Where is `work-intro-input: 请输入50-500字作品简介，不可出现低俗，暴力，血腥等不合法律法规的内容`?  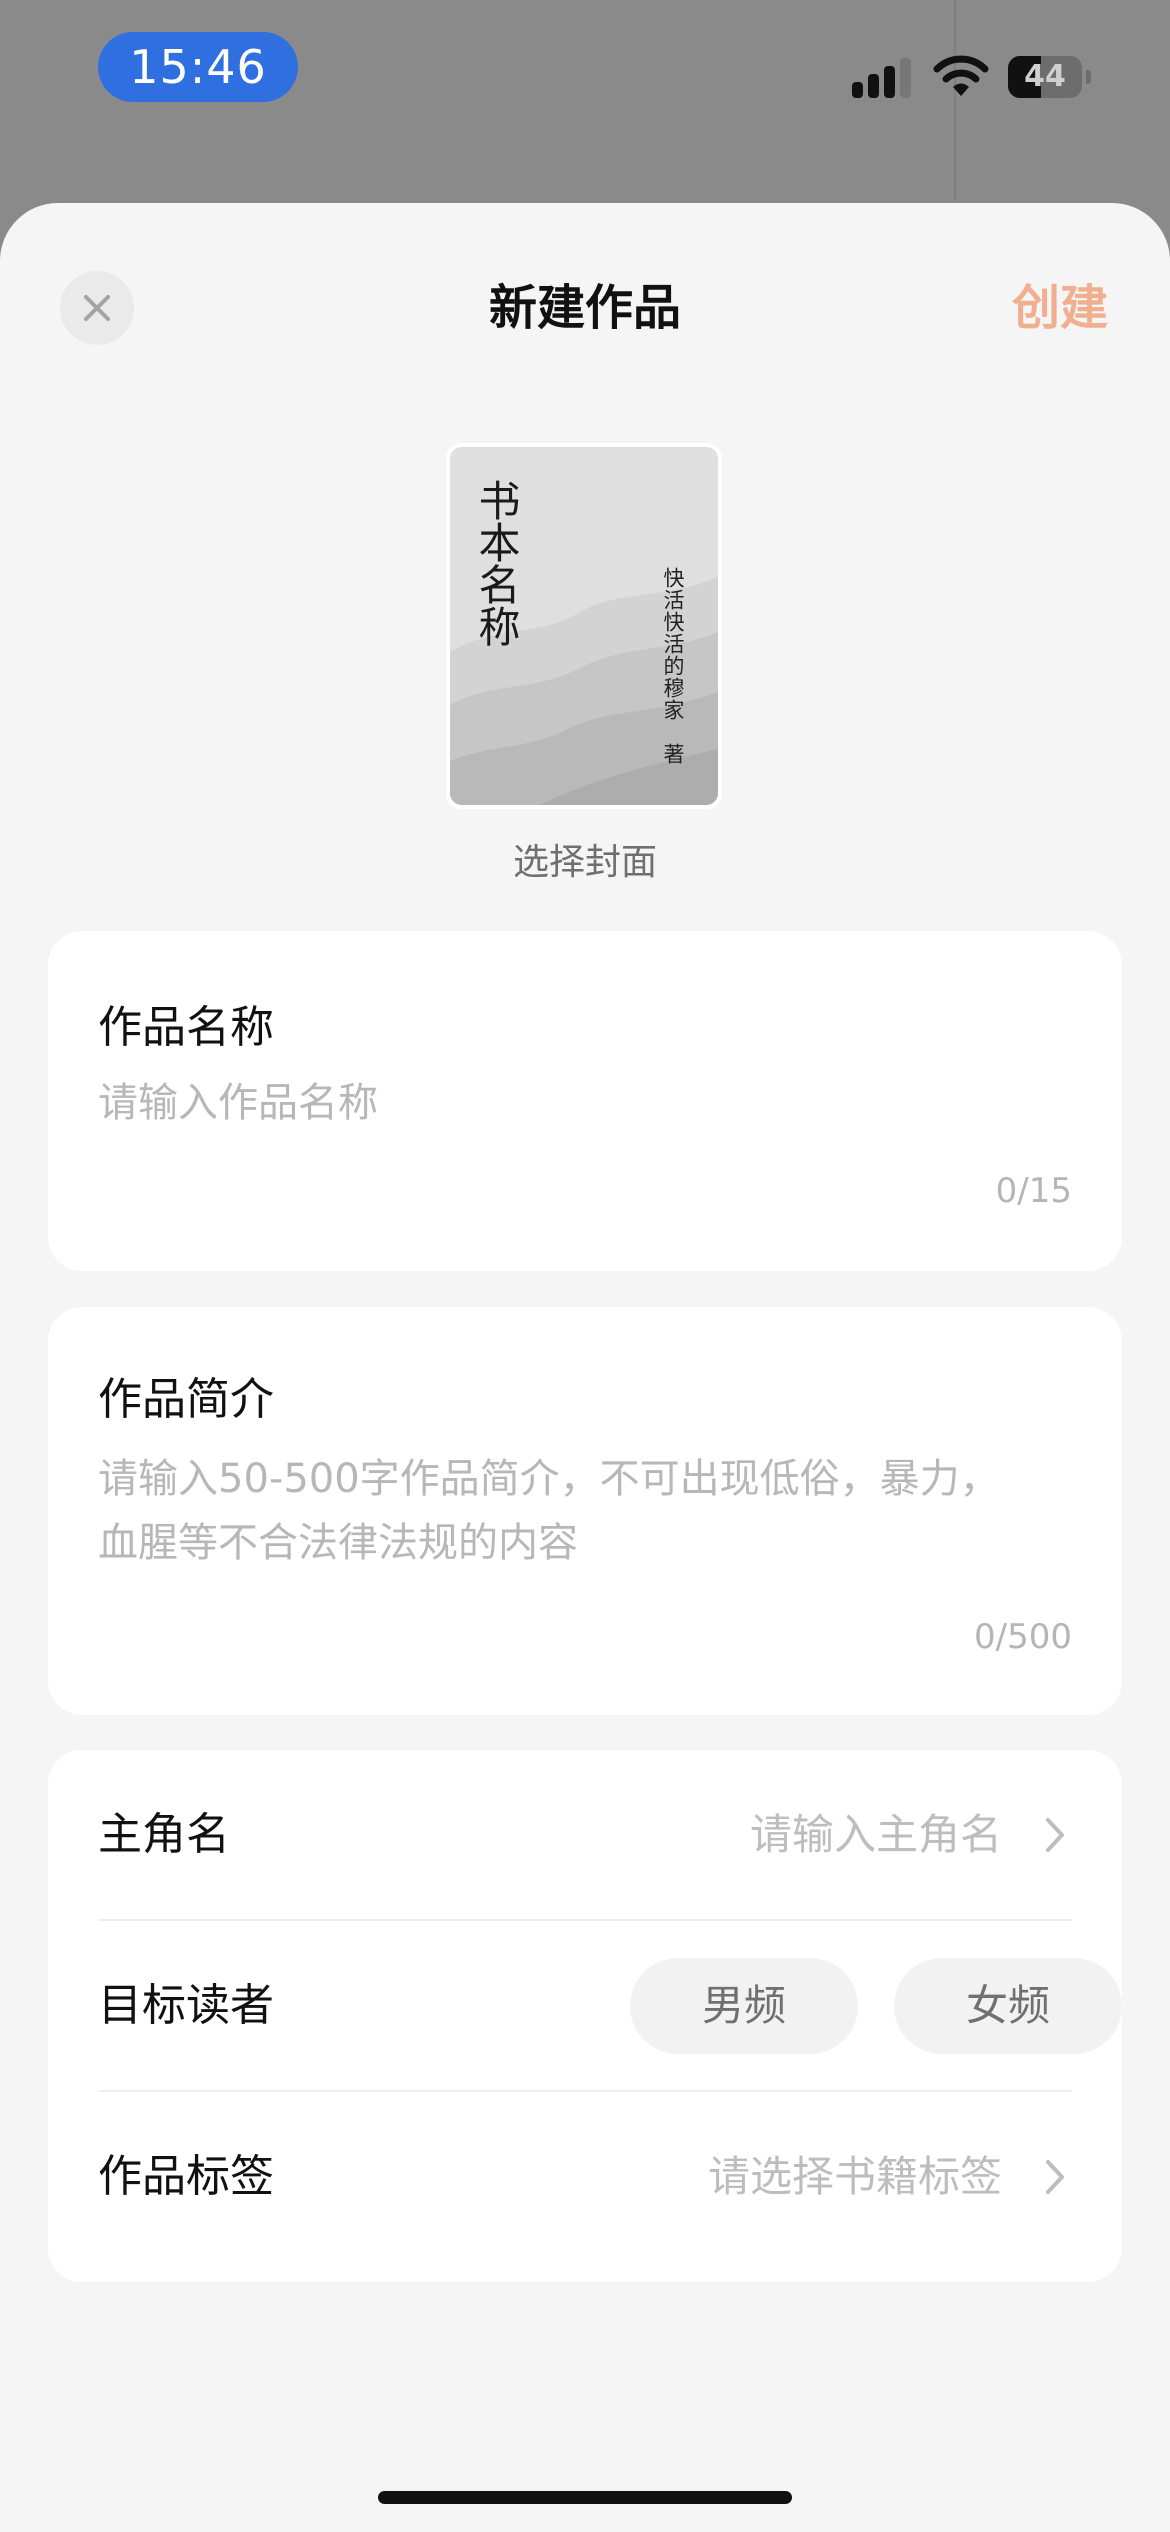 work-intro-input: 请输入50-500字作品简介，不可出现低俗，暴力，血腥等不合法律法规的内容 is located at coordinates (563, 1511).